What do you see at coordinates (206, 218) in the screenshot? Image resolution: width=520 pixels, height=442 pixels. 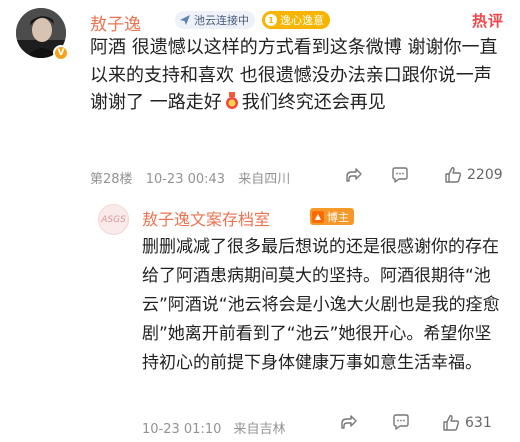 I see `reply-username: 敖子逸文案存档室` at bounding box center [206, 218].